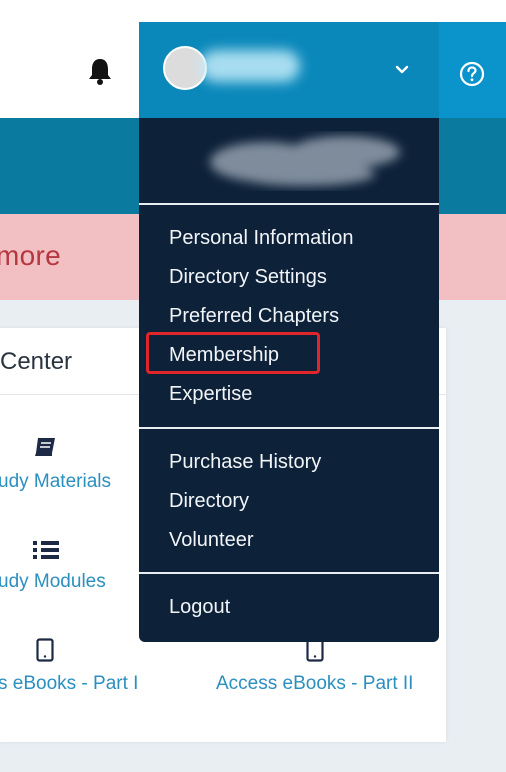 The width and height of the screenshot is (506, 772). I want to click on tile-ebooks-part-2: Access eBooks - Part II, so click(314, 684).